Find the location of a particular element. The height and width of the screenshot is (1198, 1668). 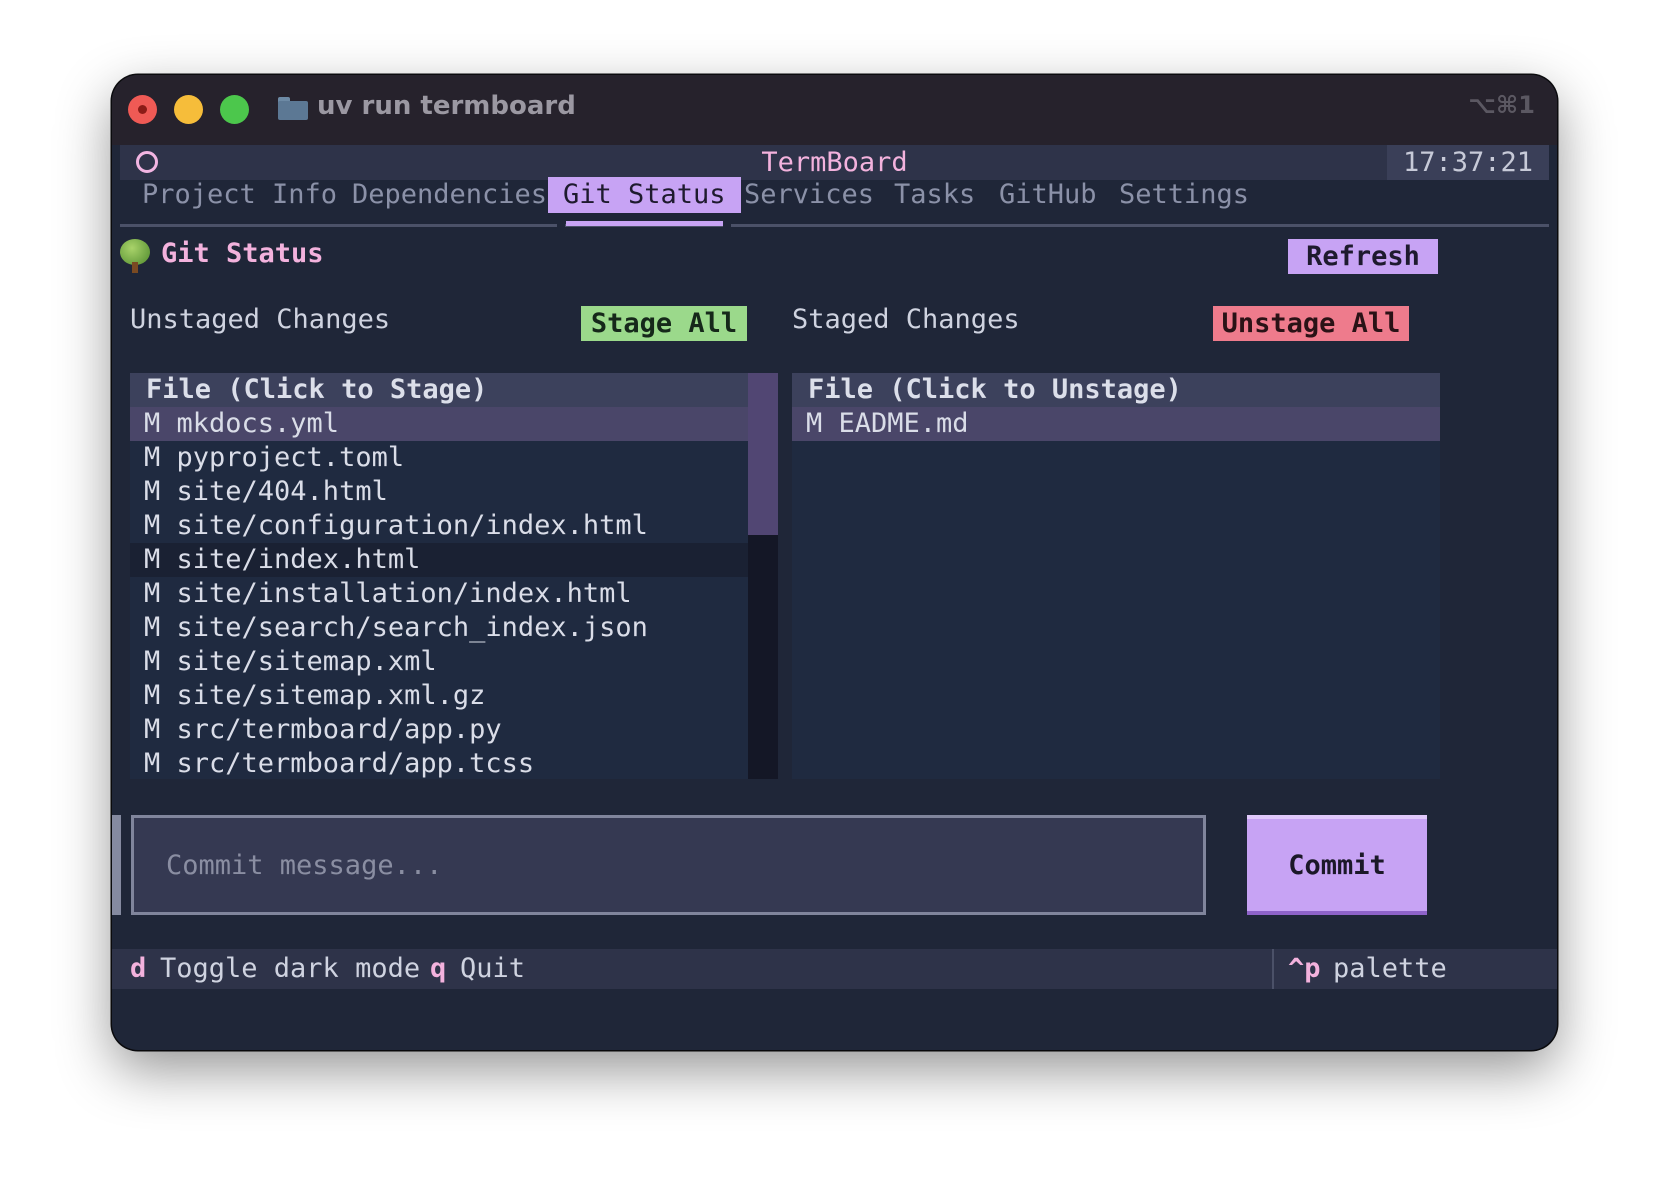

footer-label-toggle-dark: Toggle dark mode is located at coordinates (290, 968).